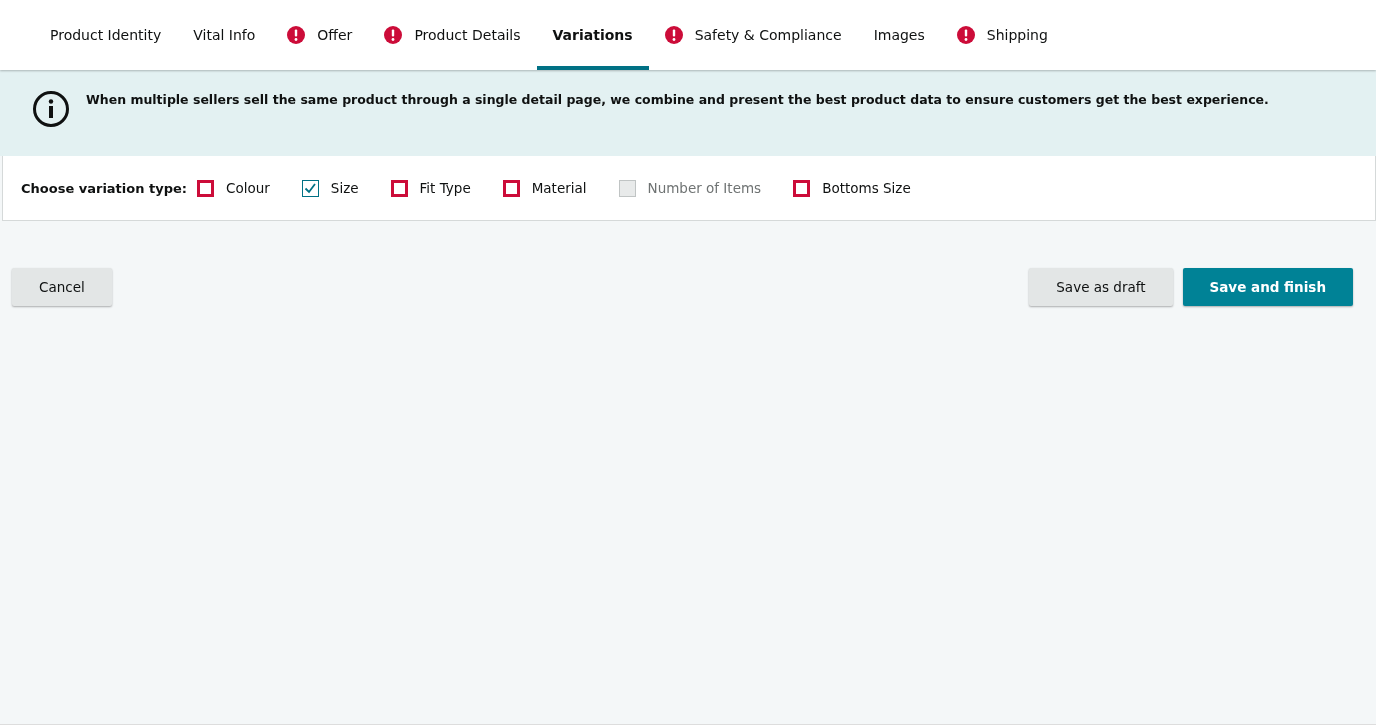 The width and height of the screenshot is (1376, 725). What do you see at coordinates (559, 188) in the screenshot?
I see `checkbox-label: Material` at bounding box center [559, 188].